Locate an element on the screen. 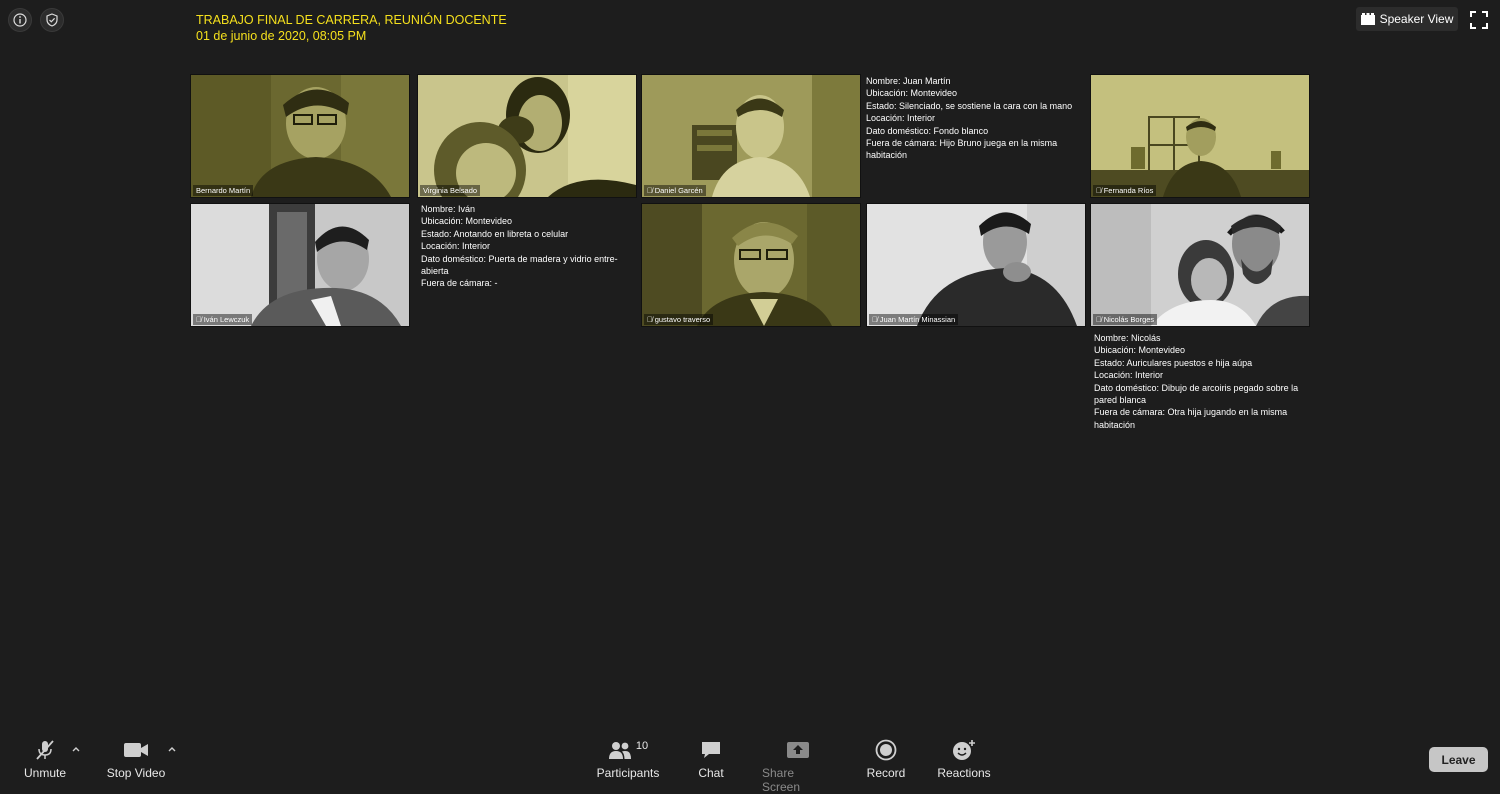 The image size is (1500, 794). participant-name-text: Fernanda Ríos is located at coordinates (1128, 190).